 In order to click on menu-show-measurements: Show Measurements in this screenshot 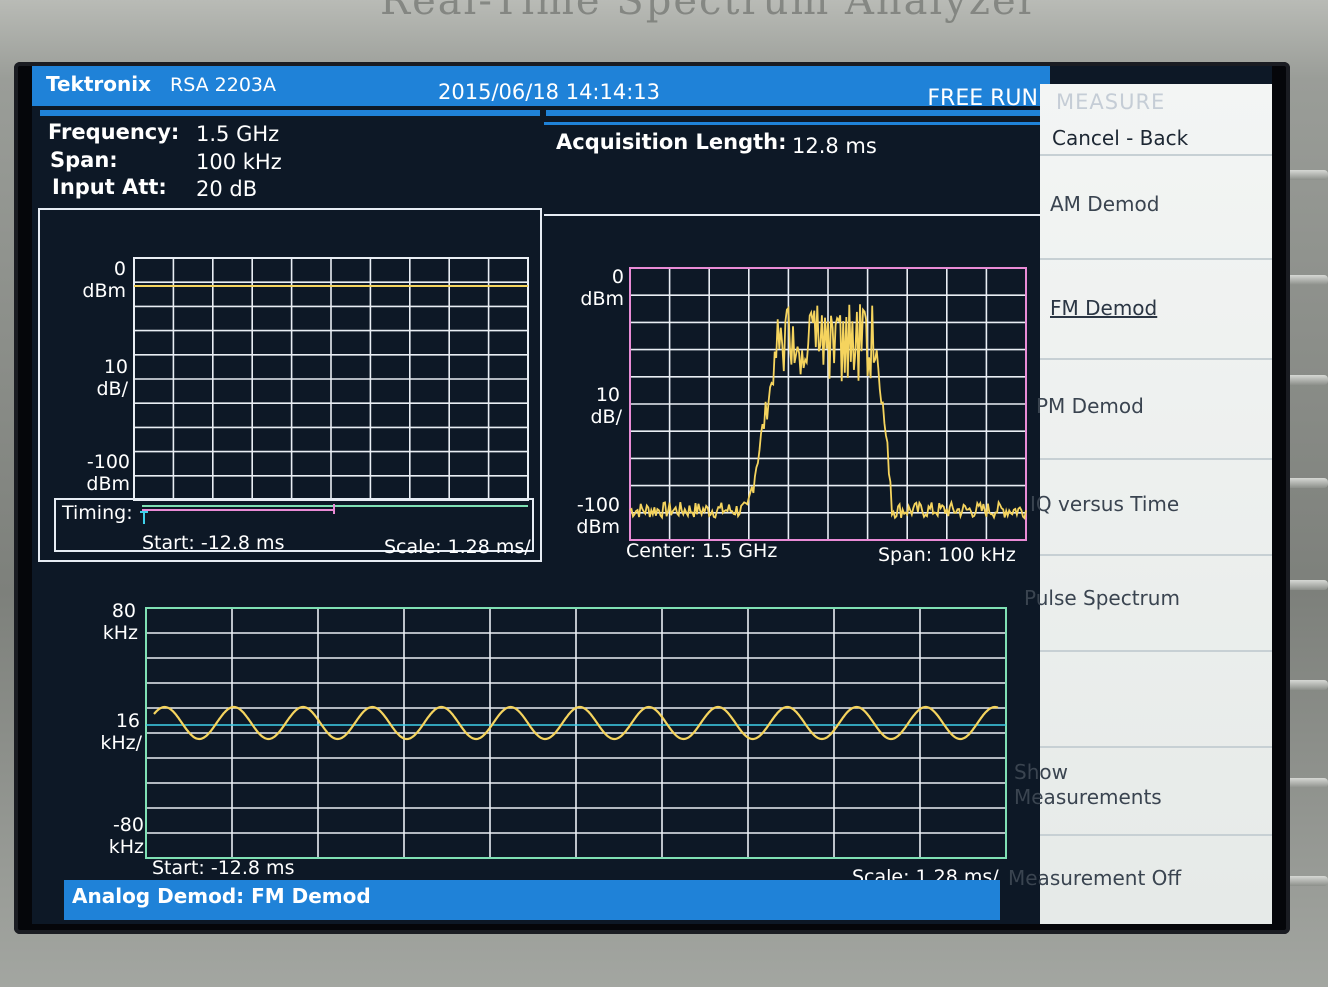, I will do `click(1143, 792)`.